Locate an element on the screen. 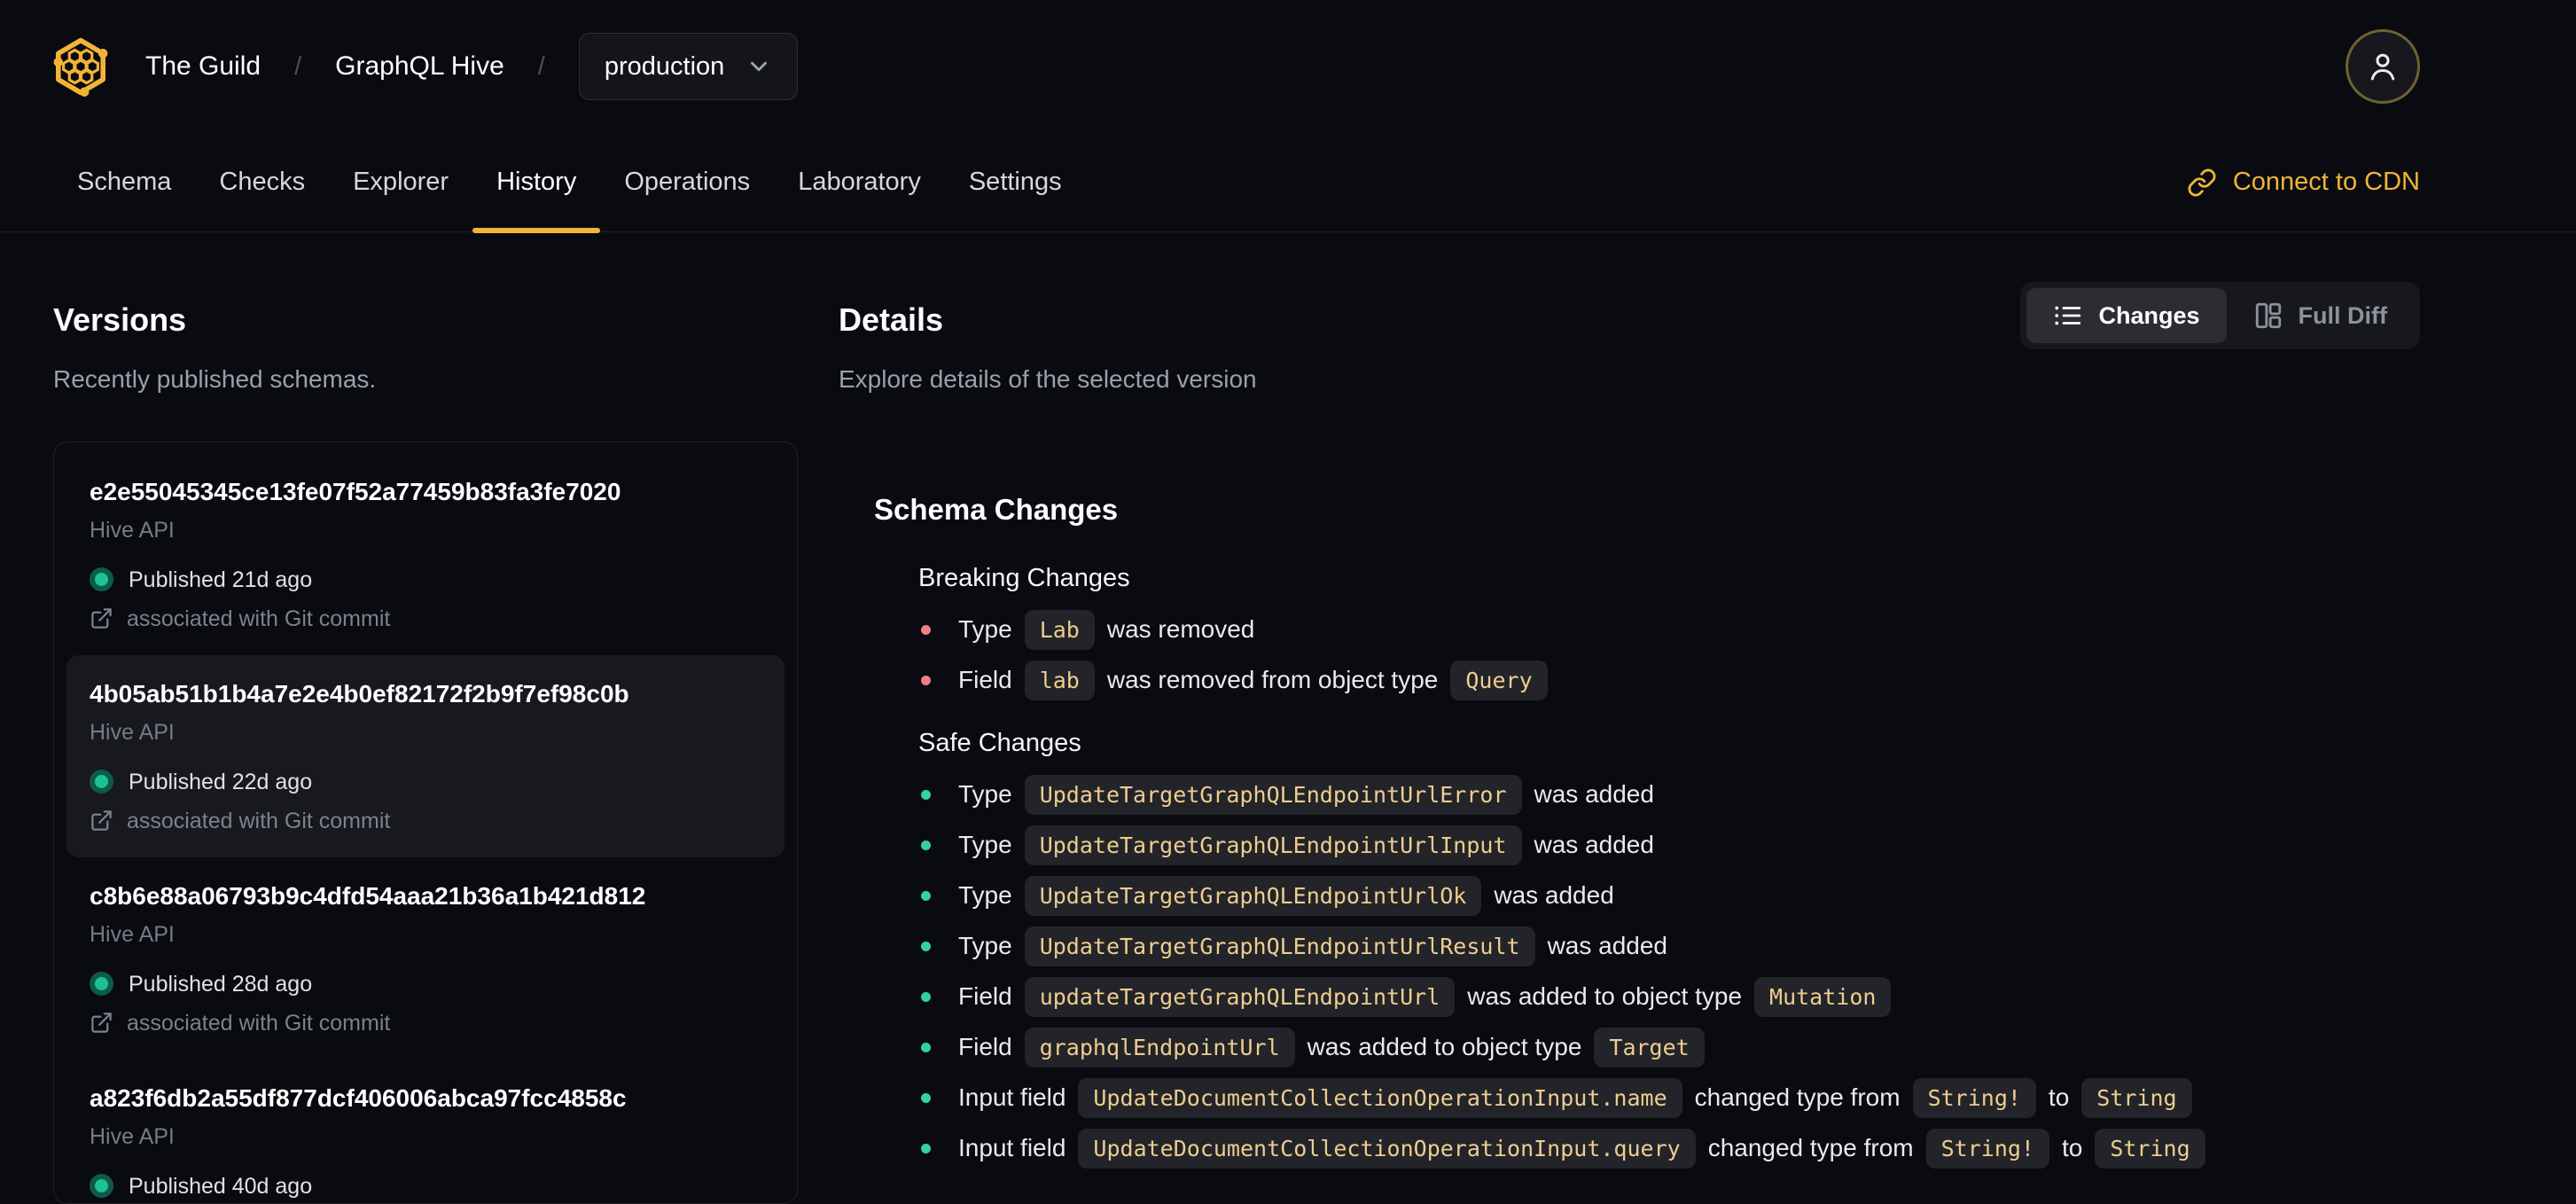 Image resolution: width=2576 pixels, height=1204 pixels. connect-to-cdn-label: Connect to CDN is located at coordinates (2326, 182).